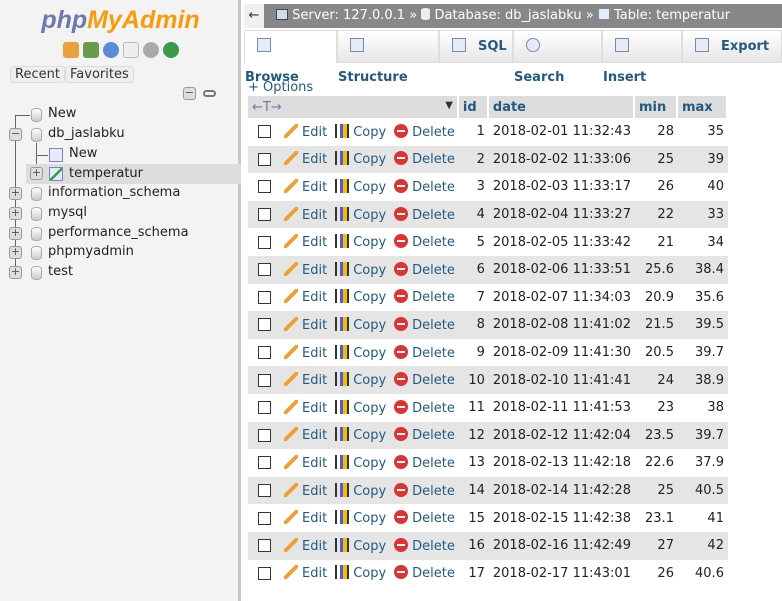 The width and height of the screenshot is (782, 601). I want to click on tab-search: Search, so click(557, 57).